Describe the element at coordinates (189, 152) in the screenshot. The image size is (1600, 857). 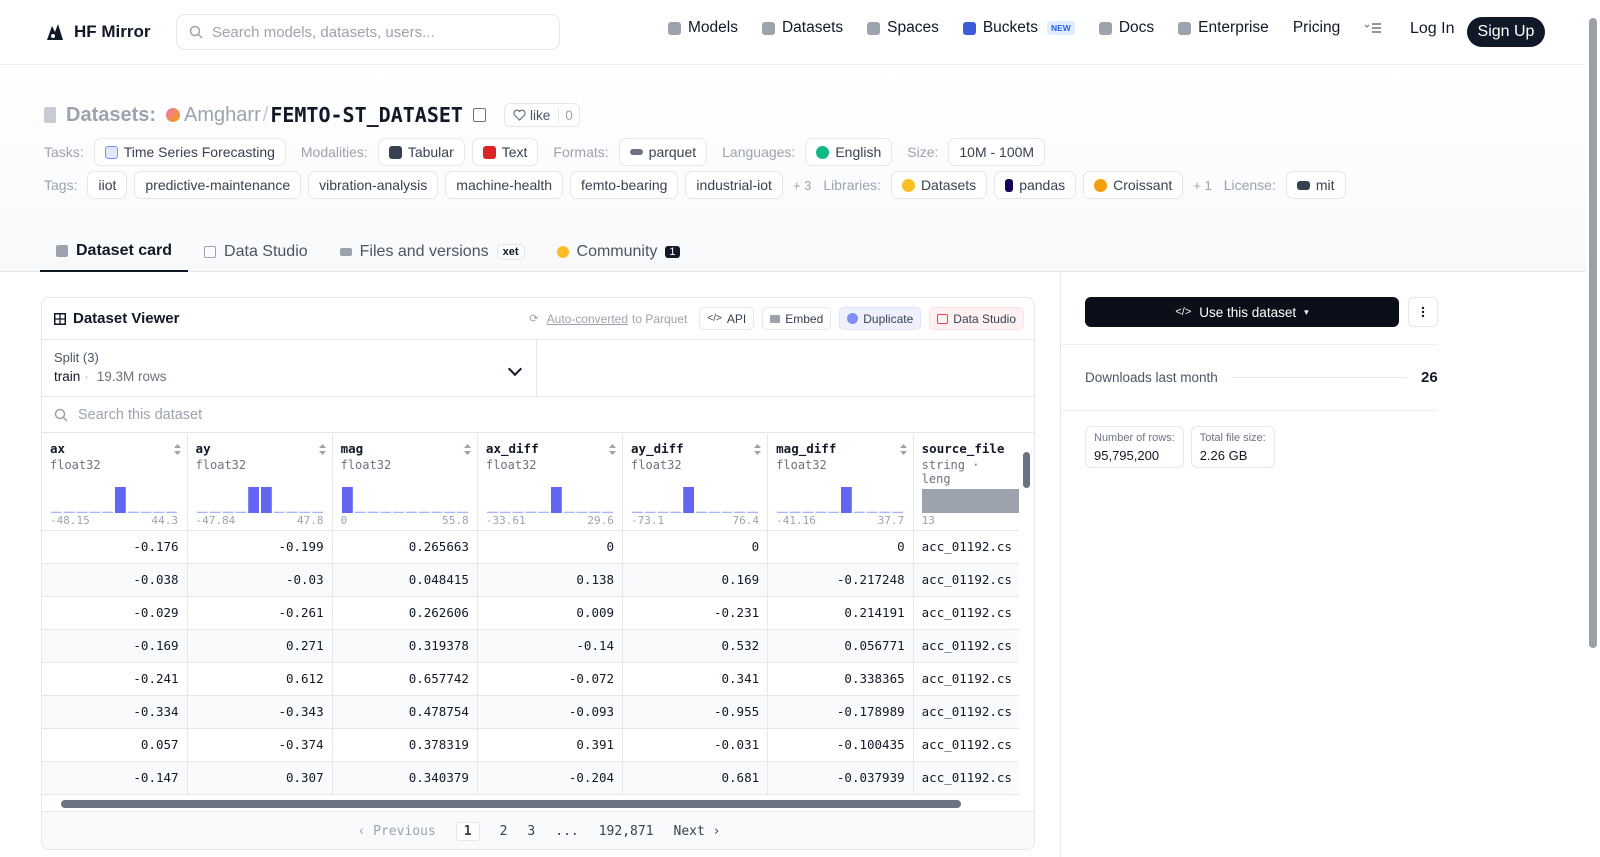
I see `task-chip: Time Series Forecasting` at that location.